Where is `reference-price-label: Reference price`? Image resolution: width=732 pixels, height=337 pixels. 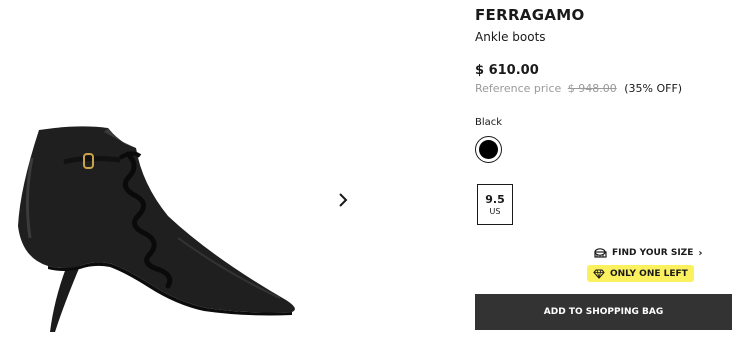 reference-price-label: Reference price is located at coordinates (518, 88).